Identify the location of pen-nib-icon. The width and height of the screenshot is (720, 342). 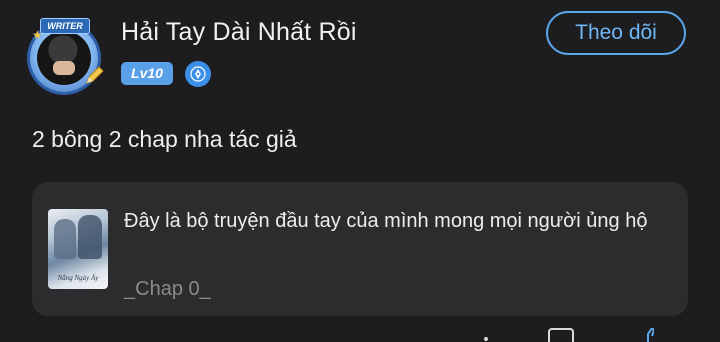
(198, 74).